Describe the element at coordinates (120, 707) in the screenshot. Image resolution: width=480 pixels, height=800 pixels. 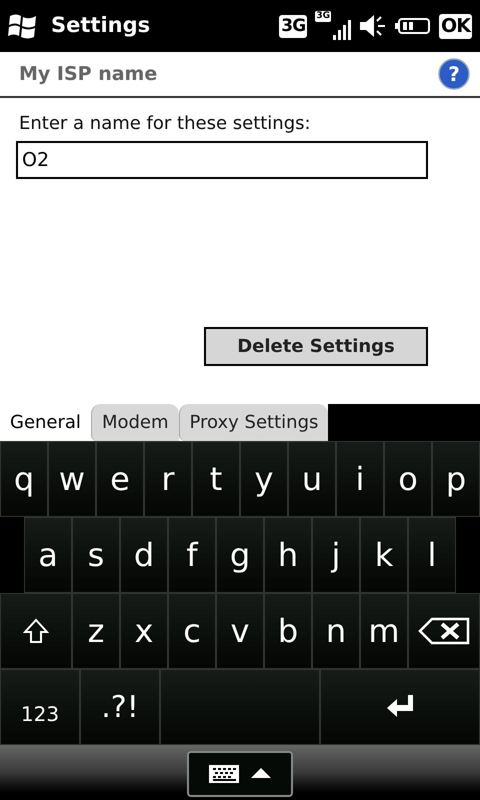
I see `punctuation-key: .?!` at that location.